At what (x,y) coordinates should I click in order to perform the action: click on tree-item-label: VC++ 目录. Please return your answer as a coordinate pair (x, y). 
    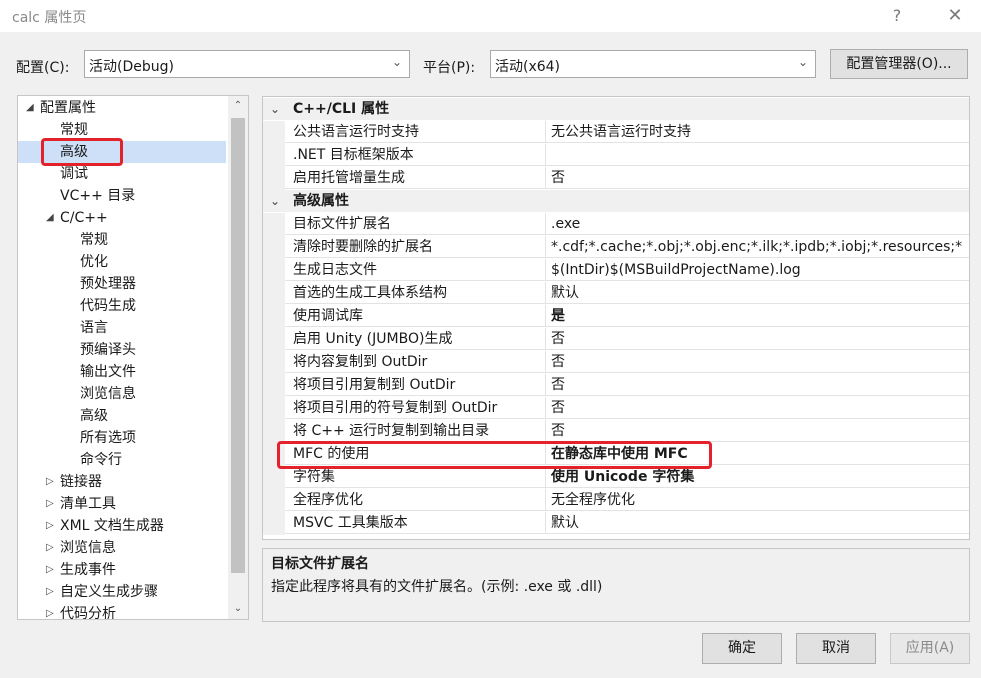
    Looking at the image, I should click on (98, 196).